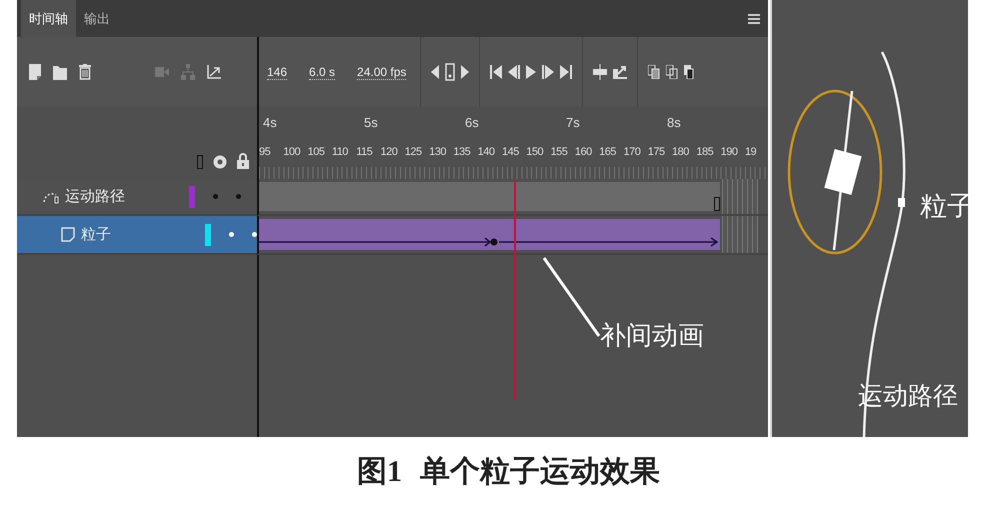  What do you see at coordinates (608, 152) in the screenshot?
I see `frame-number: 165` at bounding box center [608, 152].